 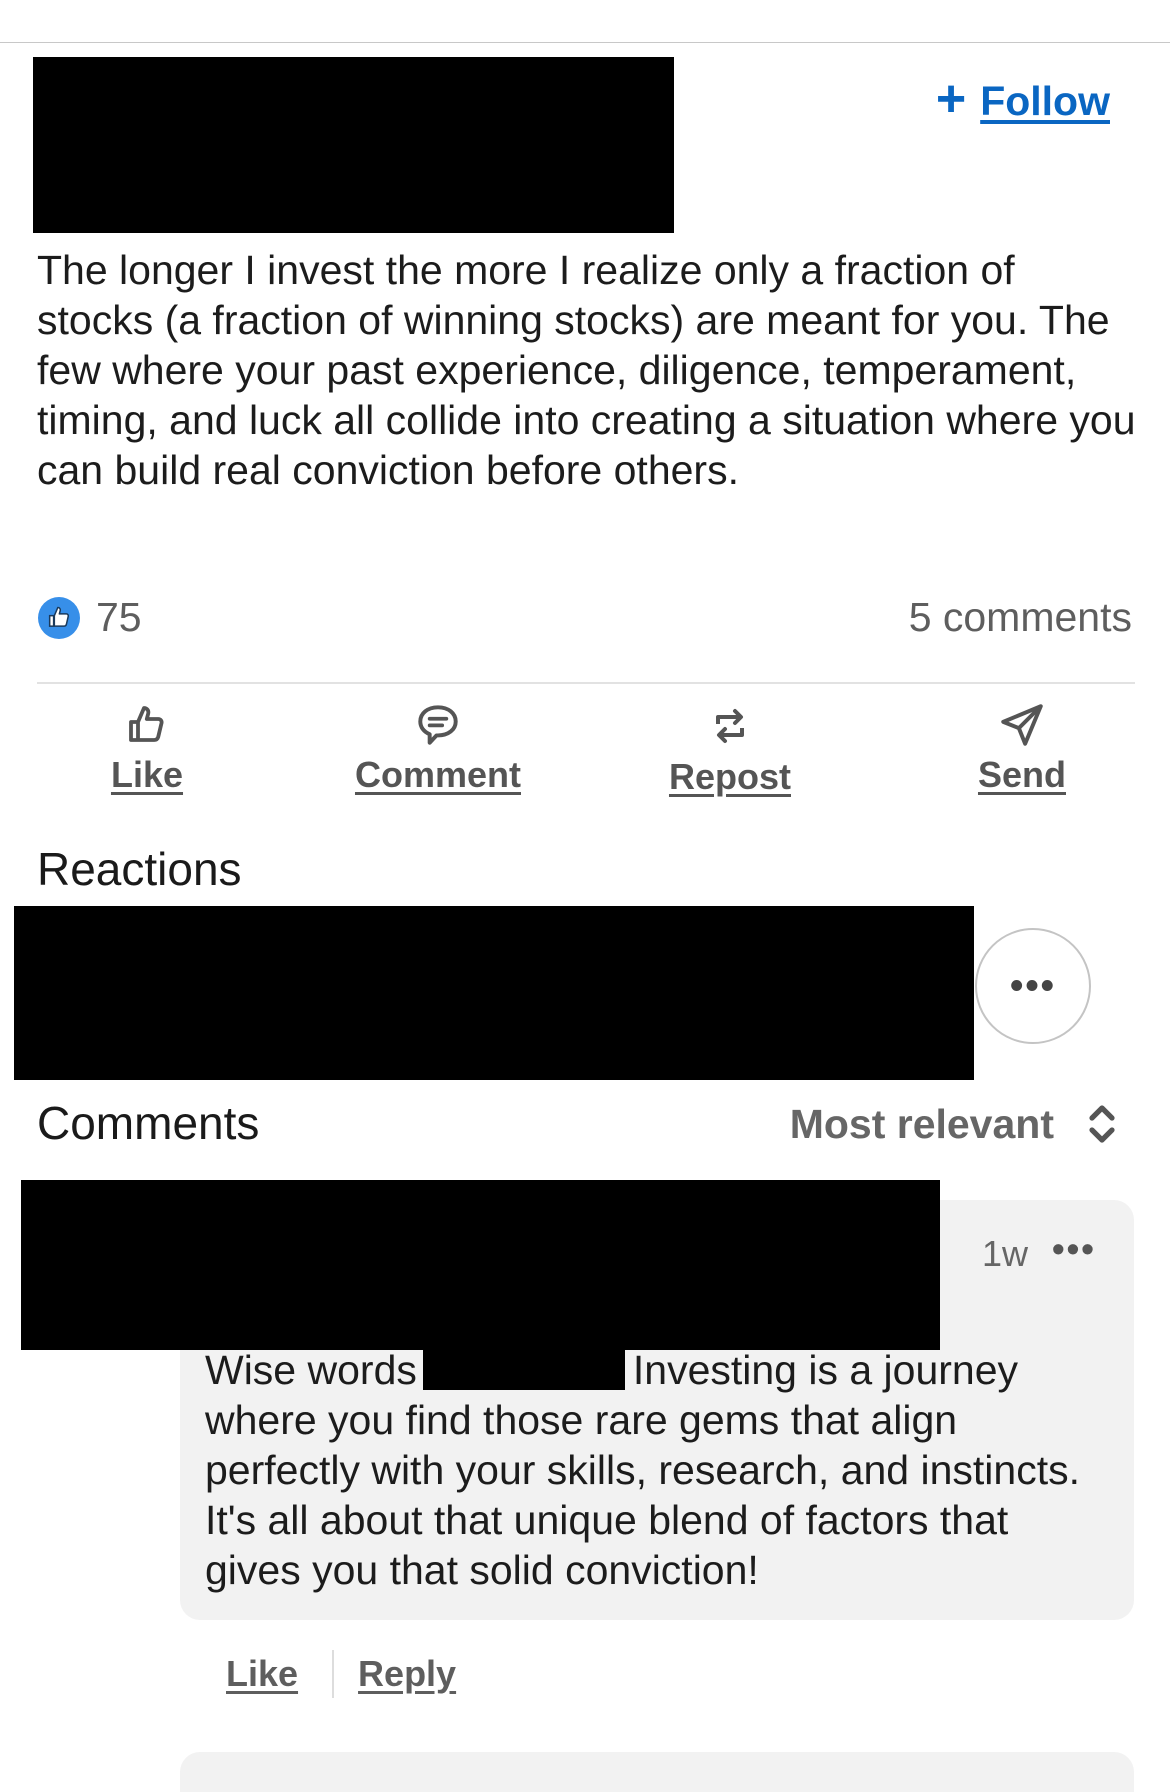 What do you see at coordinates (147, 774) in the screenshot?
I see `like-label: Like` at bounding box center [147, 774].